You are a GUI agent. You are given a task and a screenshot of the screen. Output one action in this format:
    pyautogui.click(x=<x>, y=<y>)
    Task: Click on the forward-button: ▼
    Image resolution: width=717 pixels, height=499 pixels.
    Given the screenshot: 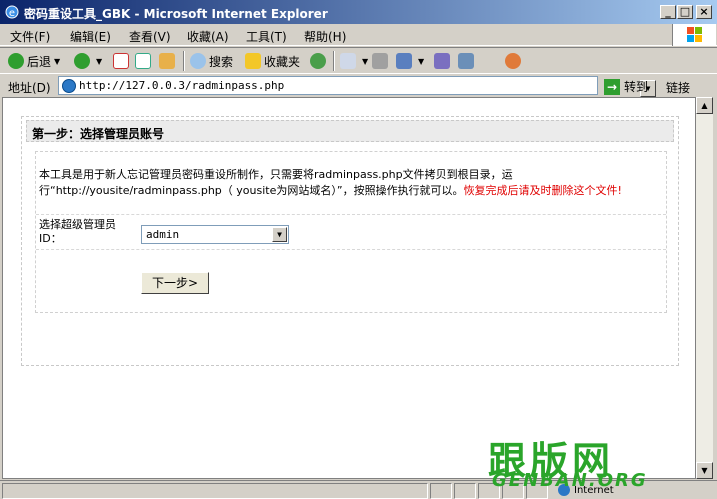 What is the action you would take?
    pyautogui.click(x=88, y=61)
    